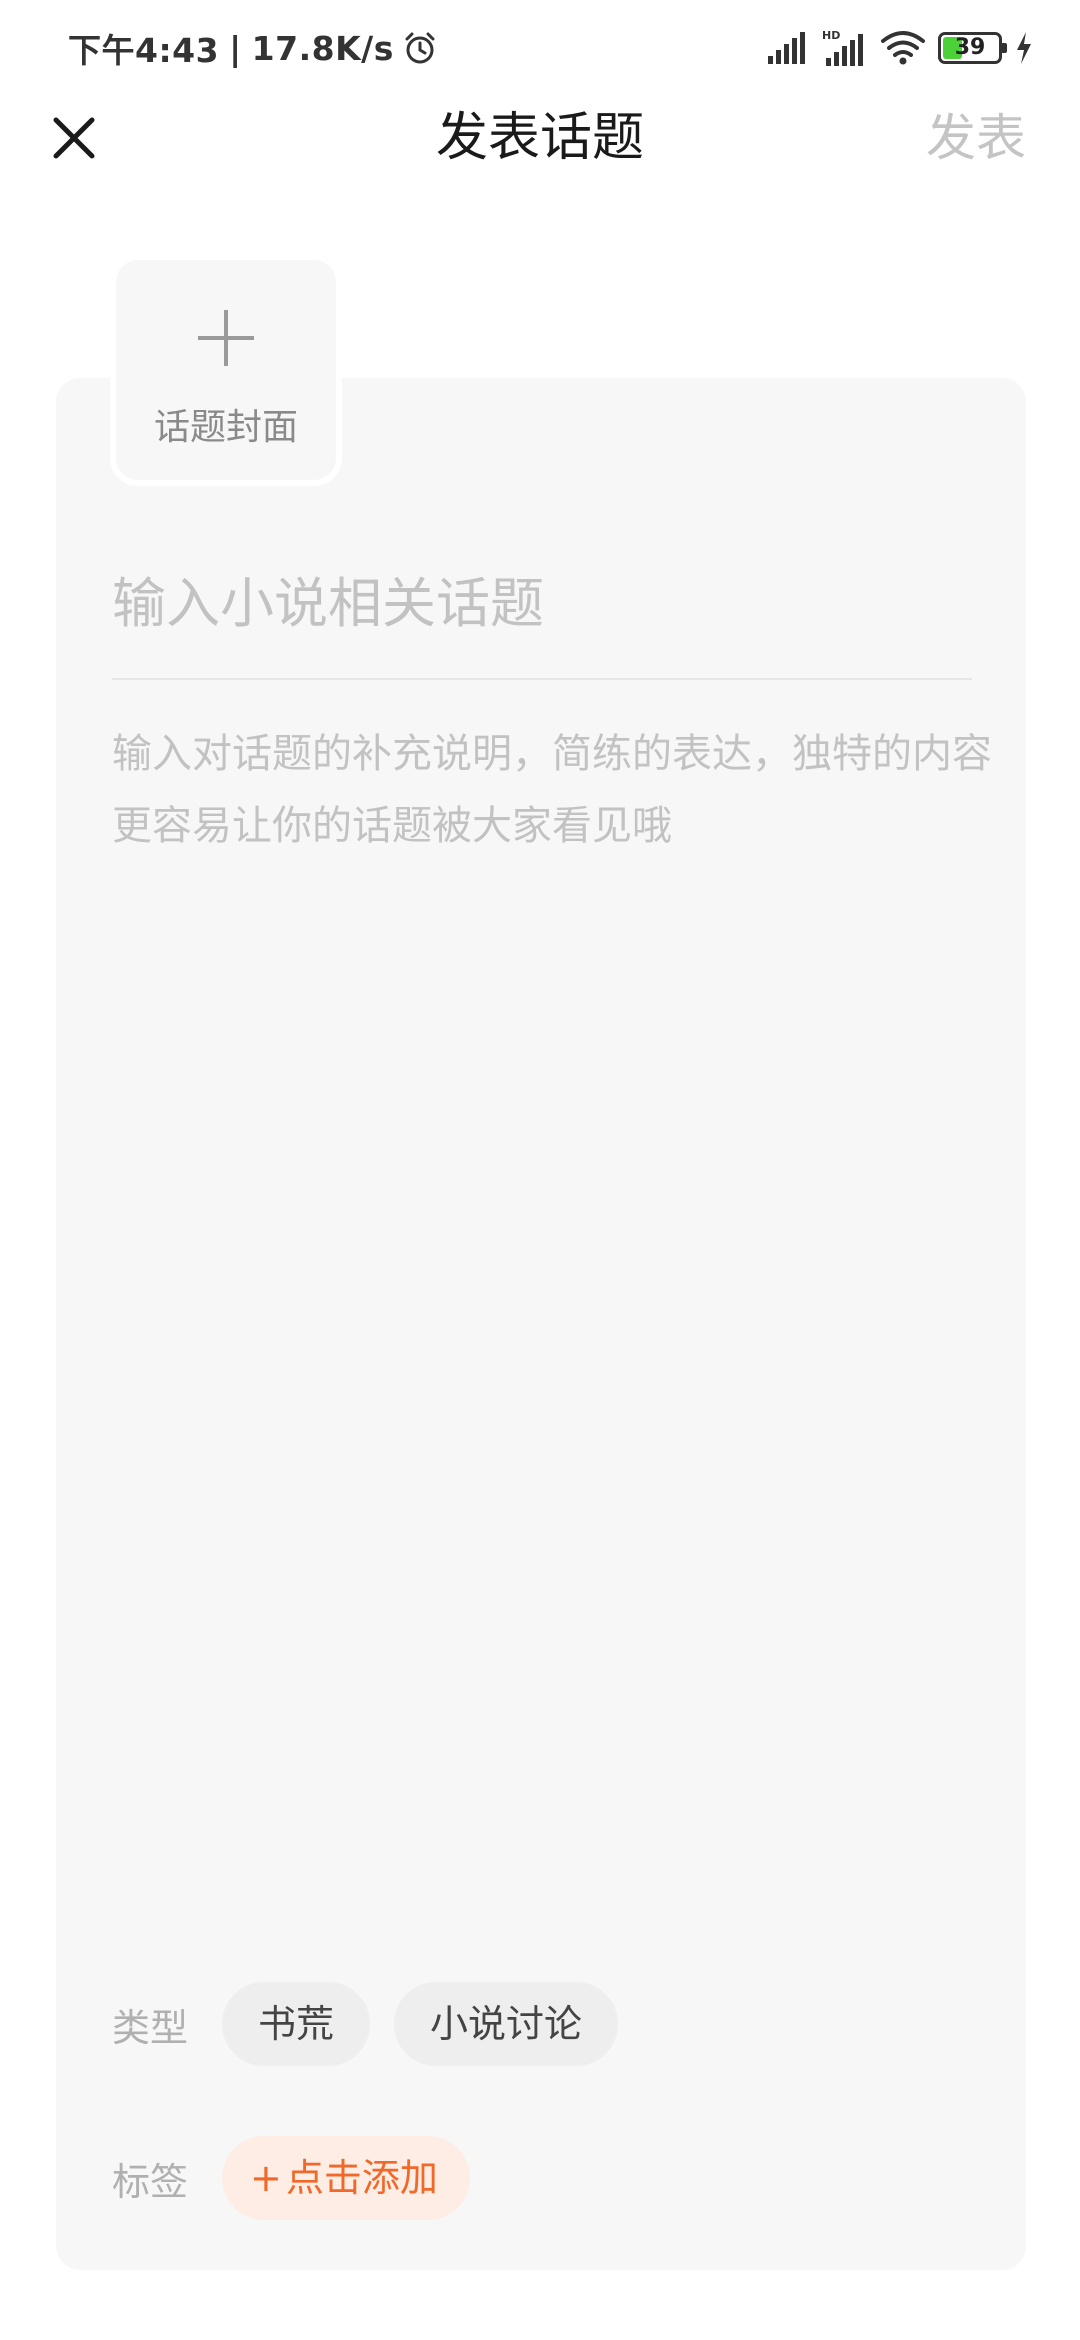 This screenshot has width=1080, height=2340. What do you see at coordinates (506, 2024) in the screenshot?
I see `type-chip-novel-discussion: 小说讨论` at bounding box center [506, 2024].